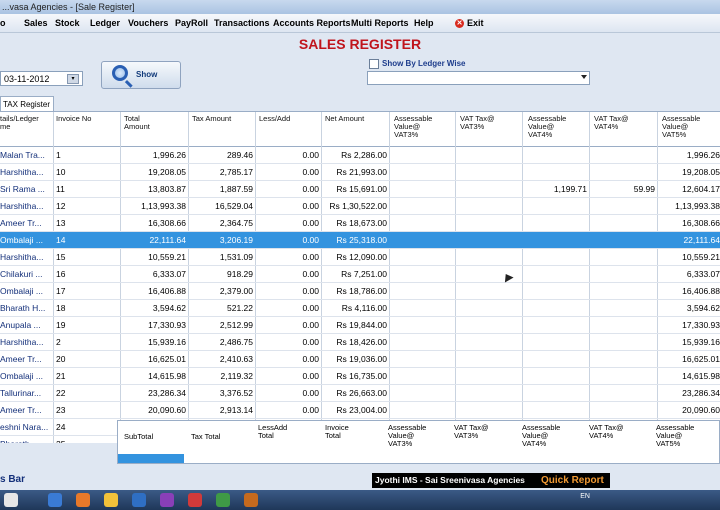 The width and height of the screenshot is (720, 510). Describe the element at coordinates (61, 427) in the screenshot. I see `table-cell-inv: 24` at that location.